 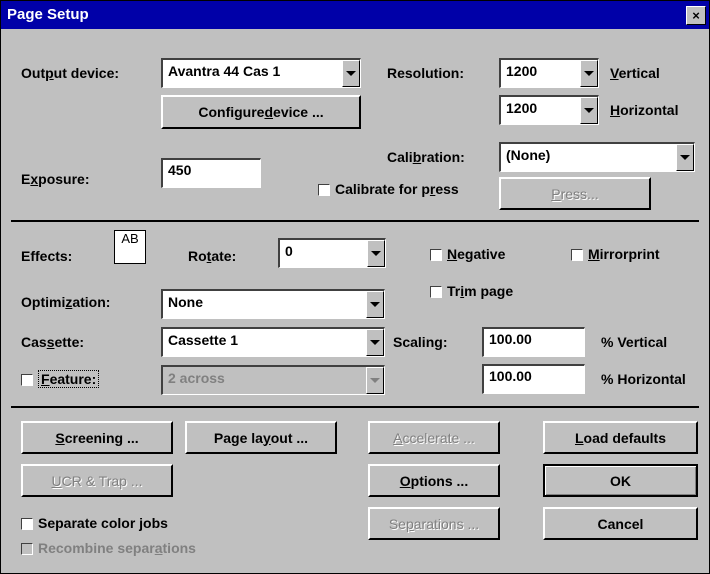 What do you see at coordinates (533, 379) in the screenshot?
I see `scaling-horizontal-input: 100.00` at bounding box center [533, 379].